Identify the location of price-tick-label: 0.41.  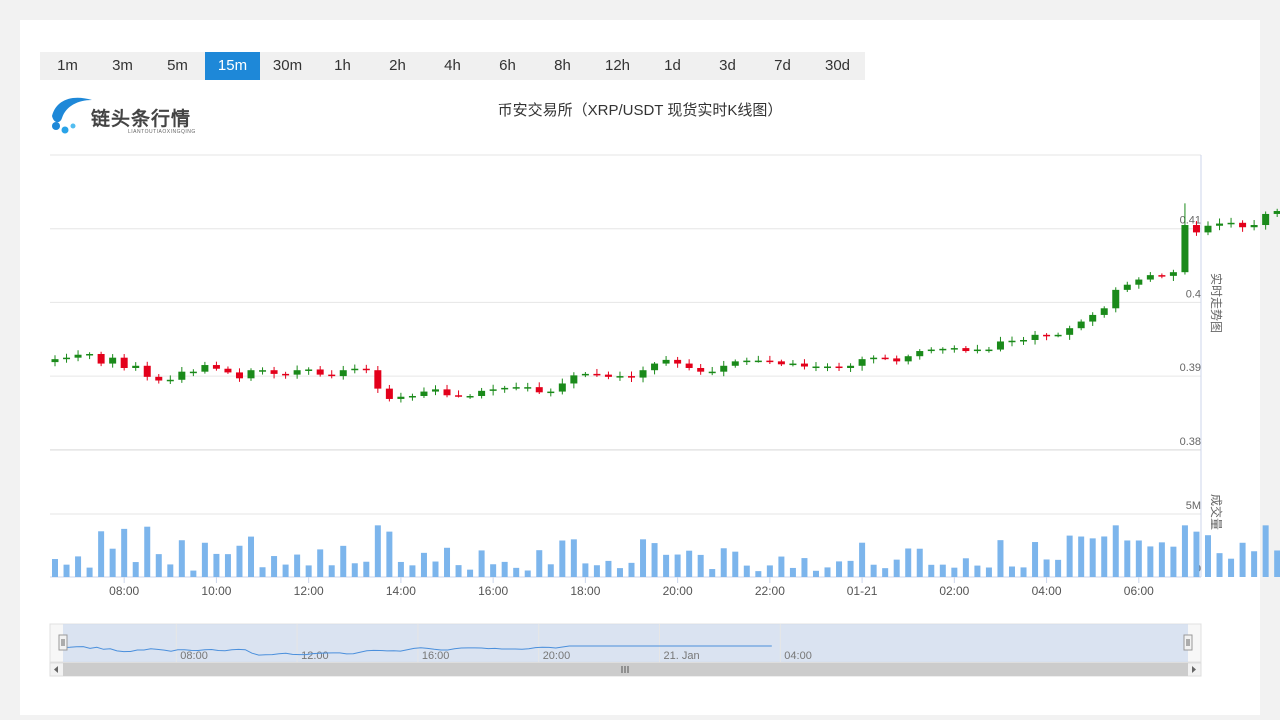
(1190, 221).